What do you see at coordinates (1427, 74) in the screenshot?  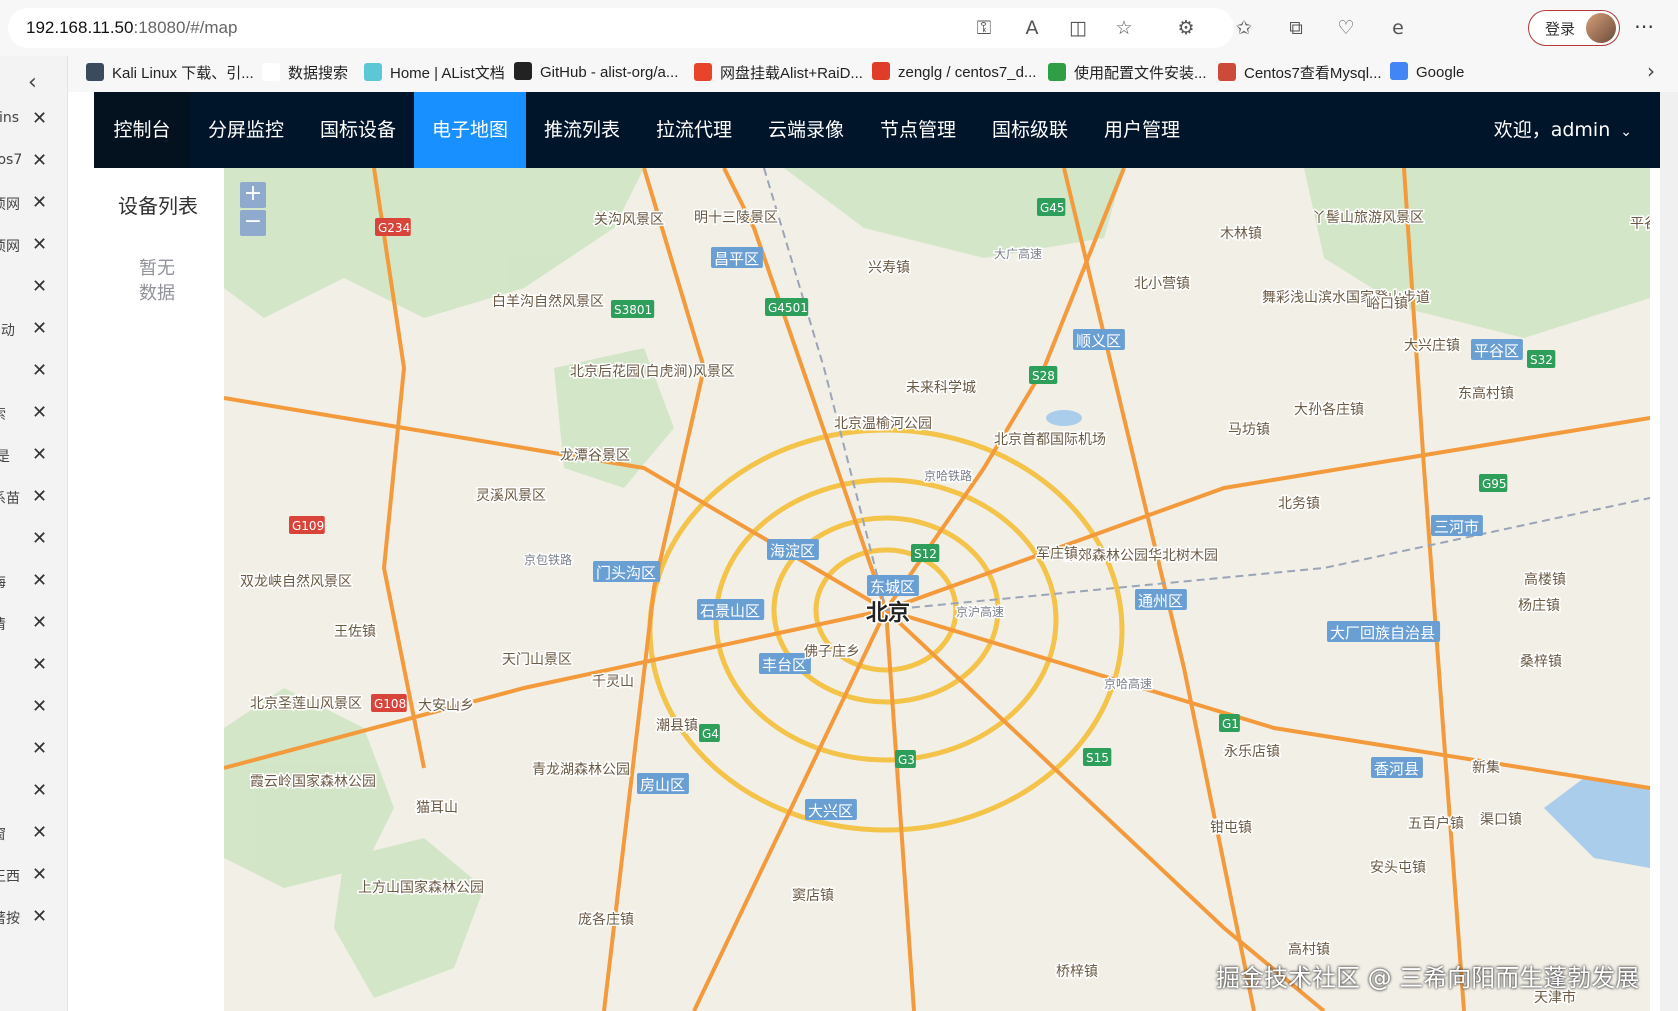 I see `bookmark-8: Google` at bounding box center [1427, 74].